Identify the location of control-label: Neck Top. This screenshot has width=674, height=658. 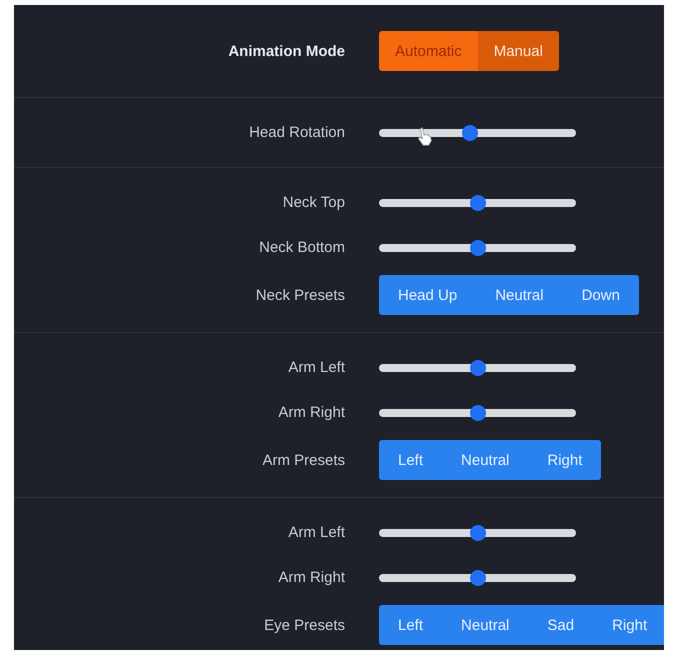
(313, 202).